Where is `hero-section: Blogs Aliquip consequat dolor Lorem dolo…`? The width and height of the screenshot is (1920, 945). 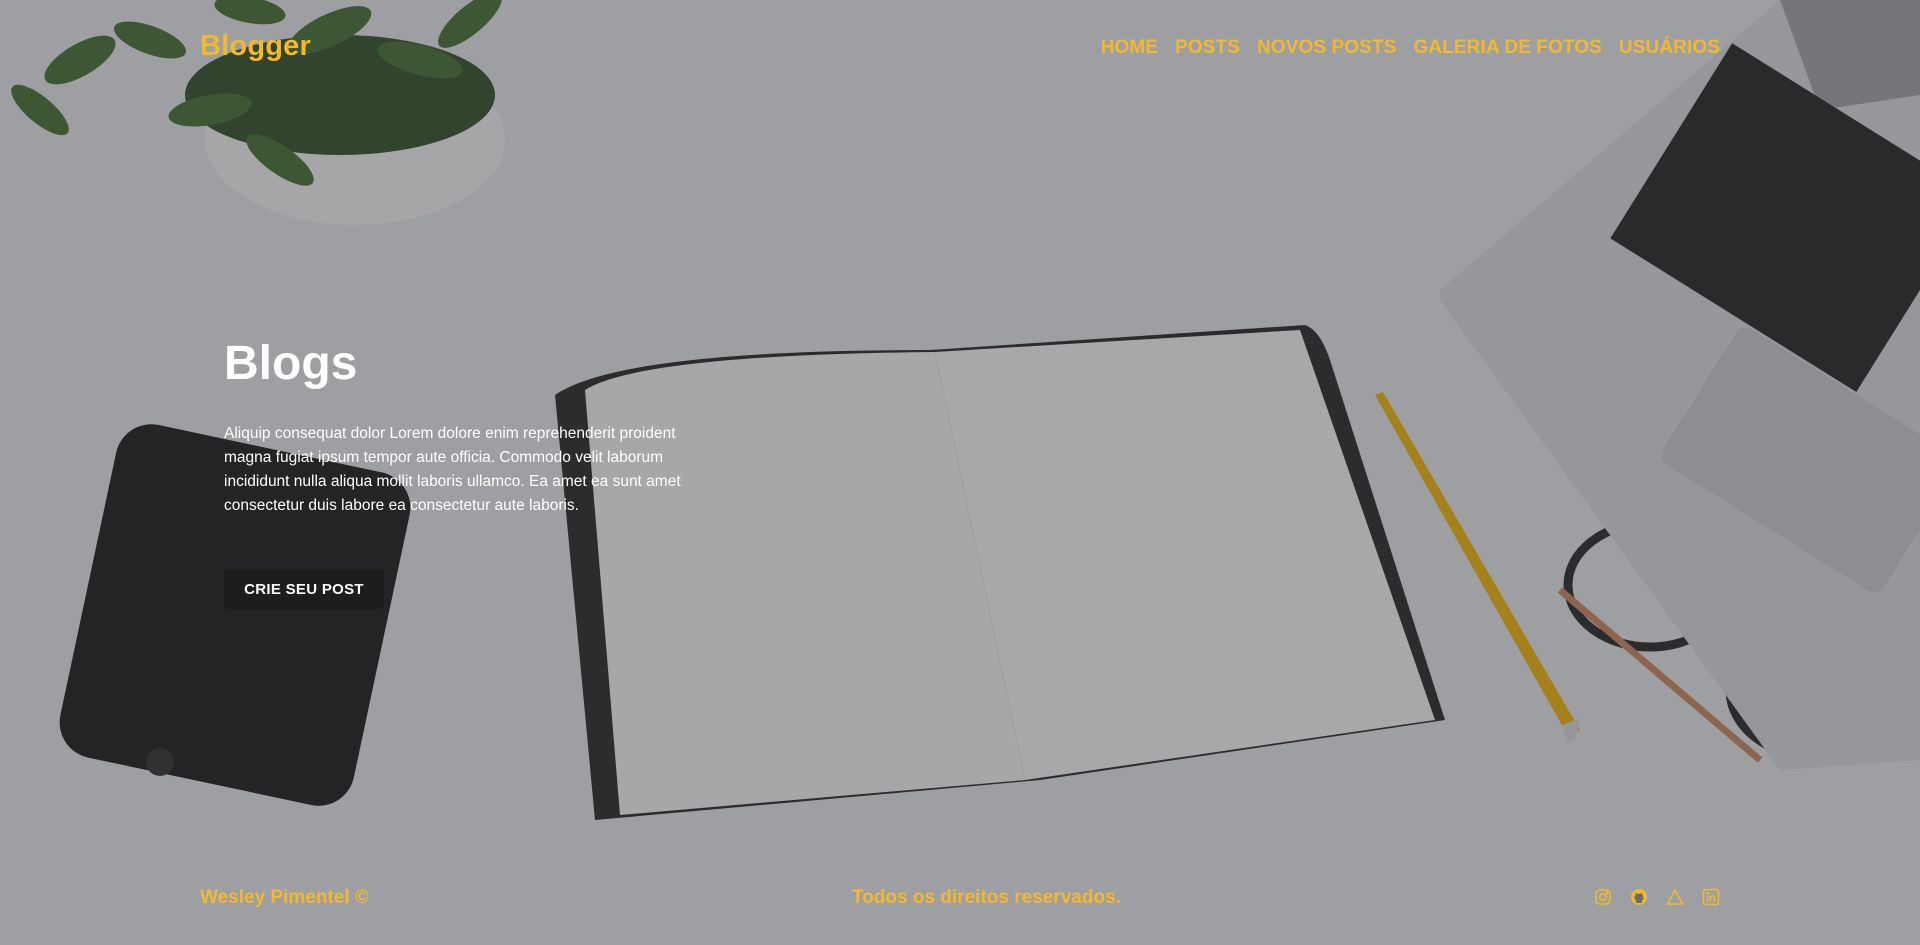
hero-section: Blogs Aliquip consequat dolor Lorem dolo… is located at coordinates (474, 426).